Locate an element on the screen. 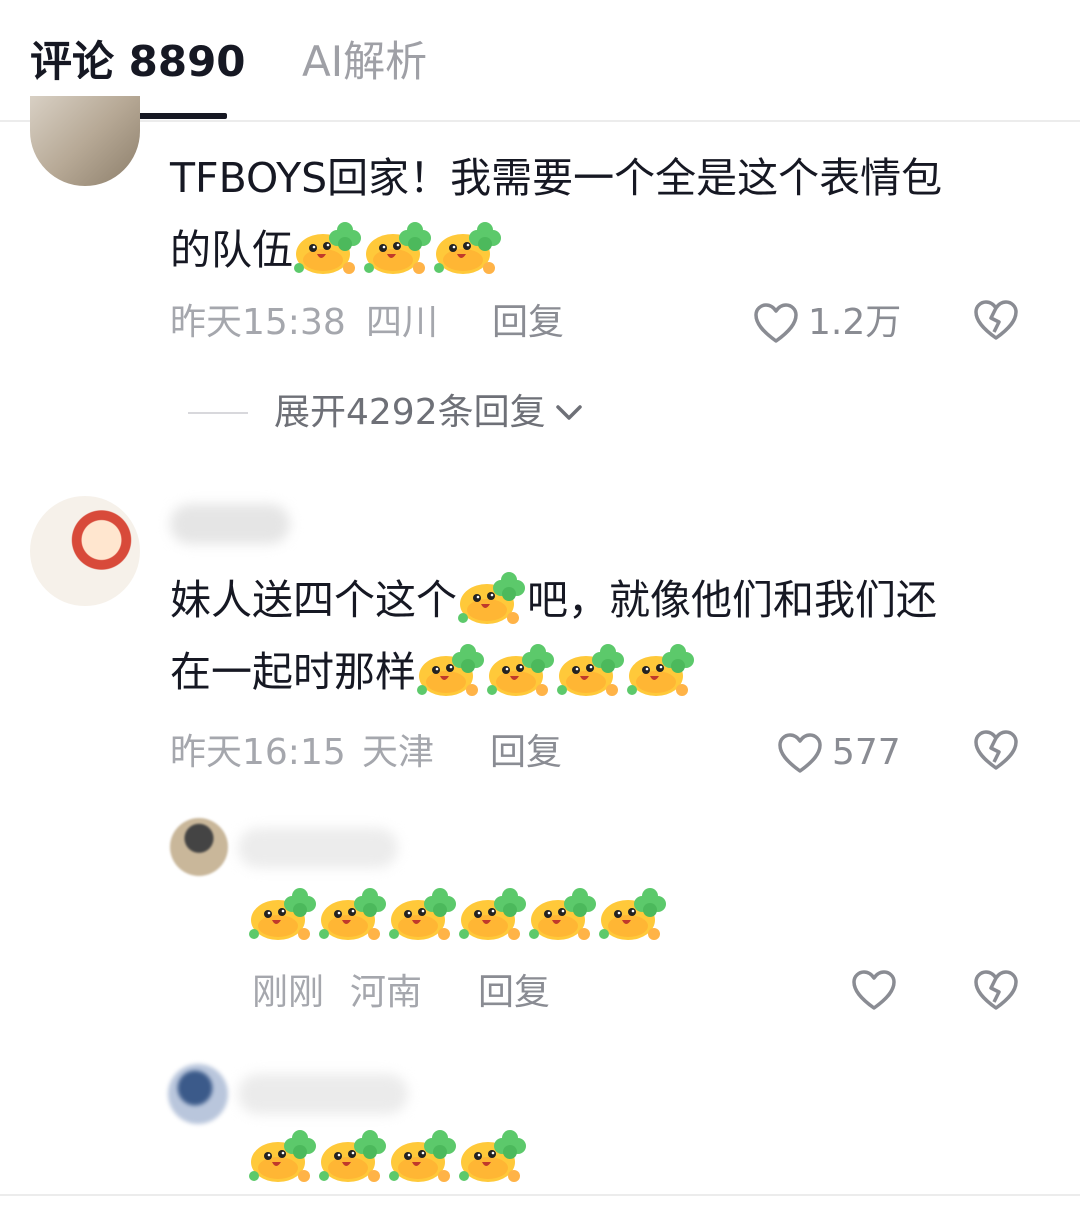 The width and height of the screenshot is (1080, 1211). like-button: 577 is located at coordinates (838, 753).